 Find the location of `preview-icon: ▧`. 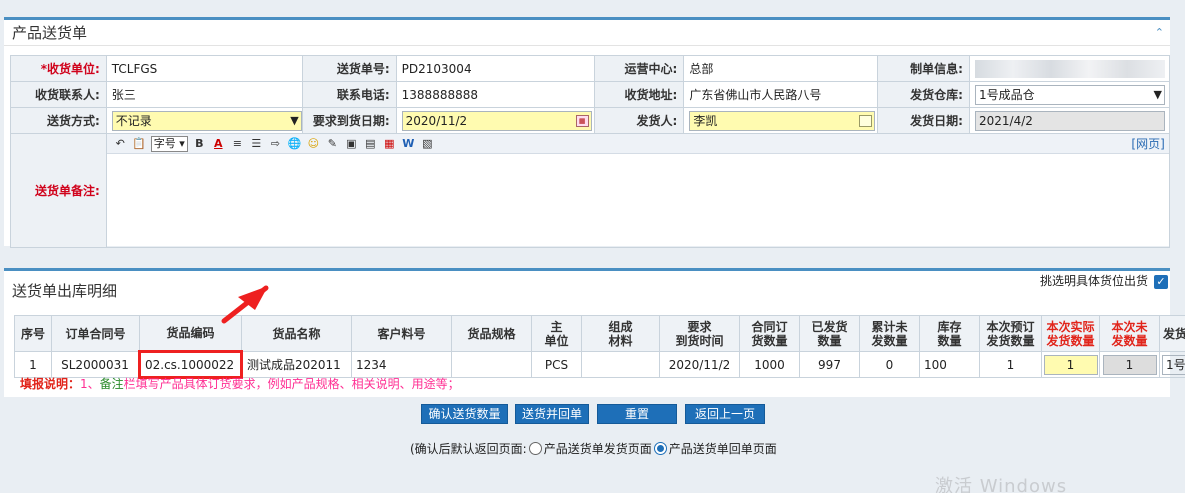

preview-icon: ▧ is located at coordinates (427, 143).